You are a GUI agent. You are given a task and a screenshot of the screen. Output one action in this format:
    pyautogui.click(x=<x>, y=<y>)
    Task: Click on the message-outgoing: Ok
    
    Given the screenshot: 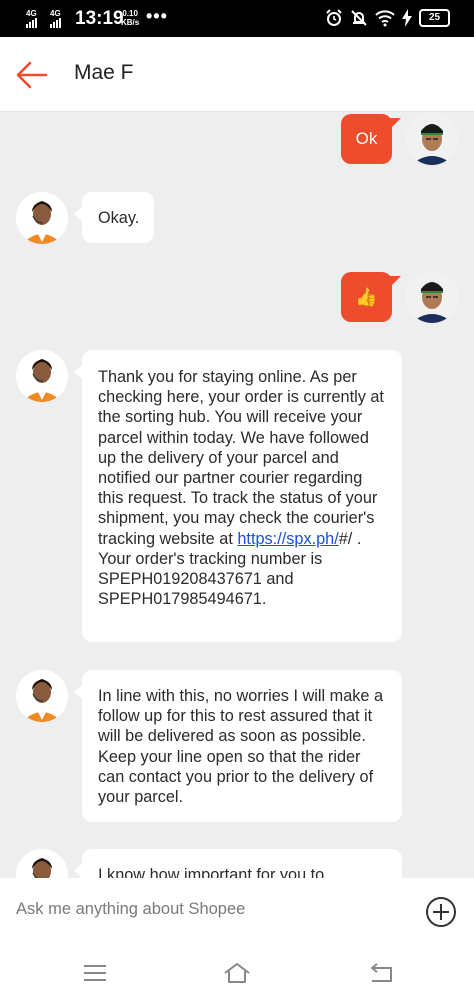 What is the action you would take?
    pyautogui.click(x=371, y=139)
    